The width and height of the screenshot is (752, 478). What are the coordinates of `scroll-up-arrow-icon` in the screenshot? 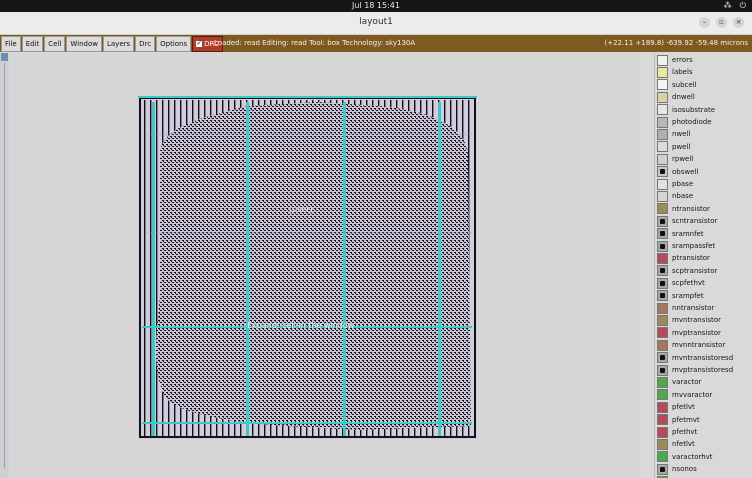 It's located at (4, 57).